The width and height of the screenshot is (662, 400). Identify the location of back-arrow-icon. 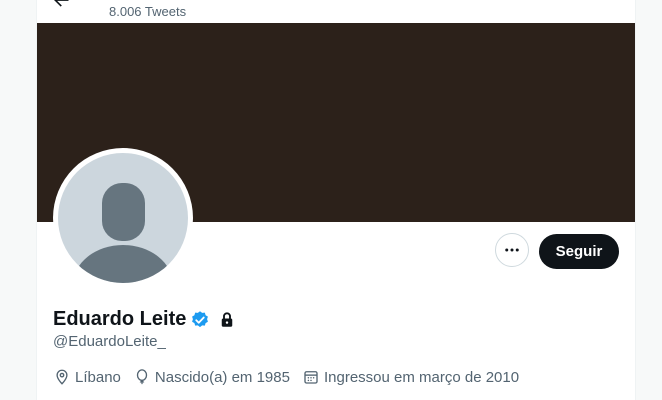
(61, 5).